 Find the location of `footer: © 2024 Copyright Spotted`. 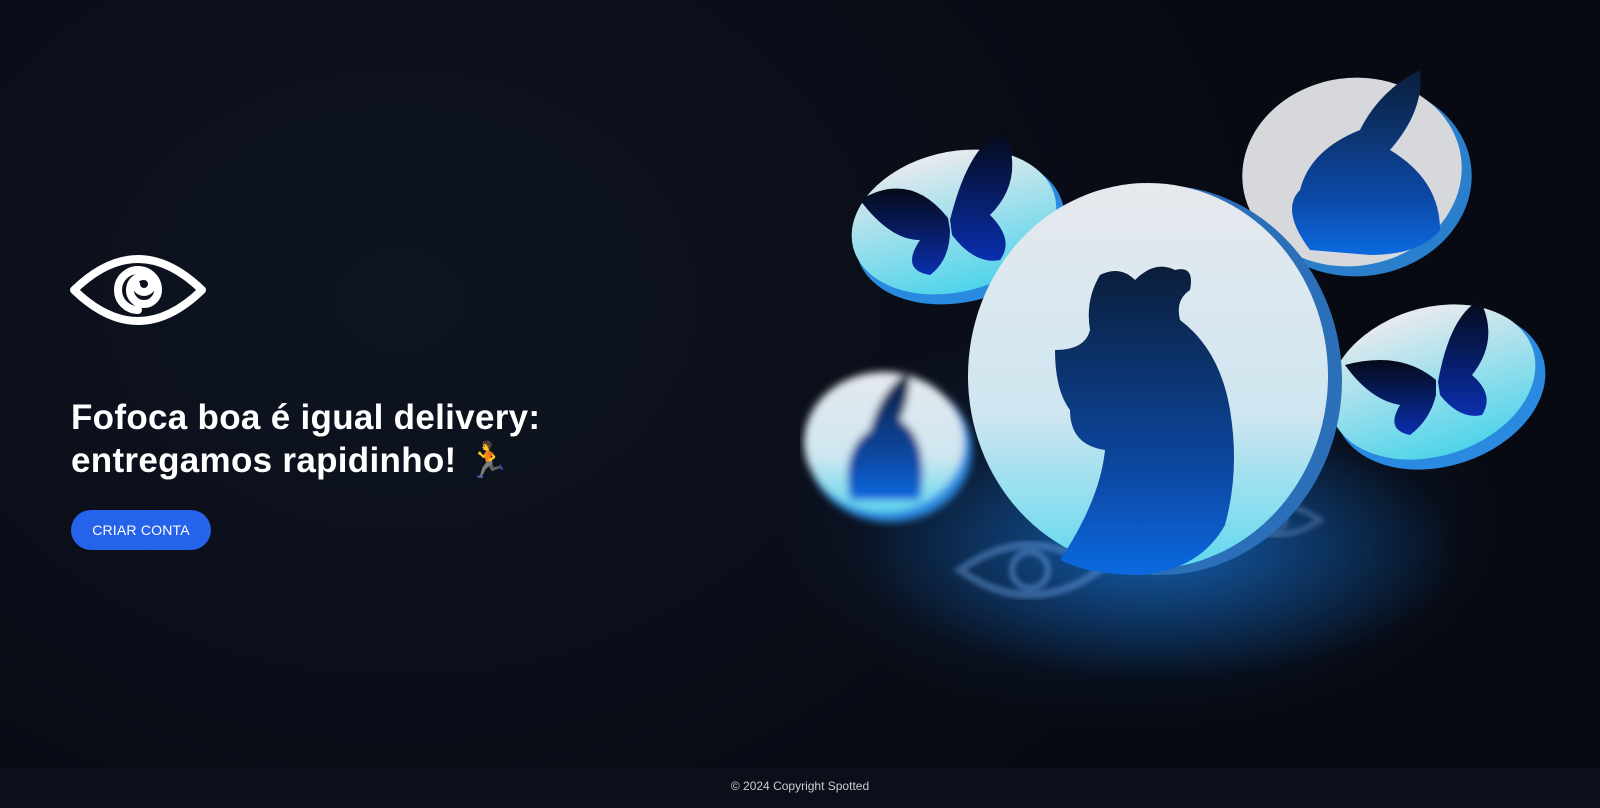

footer: © 2024 Copyright Spotted is located at coordinates (800, 788).